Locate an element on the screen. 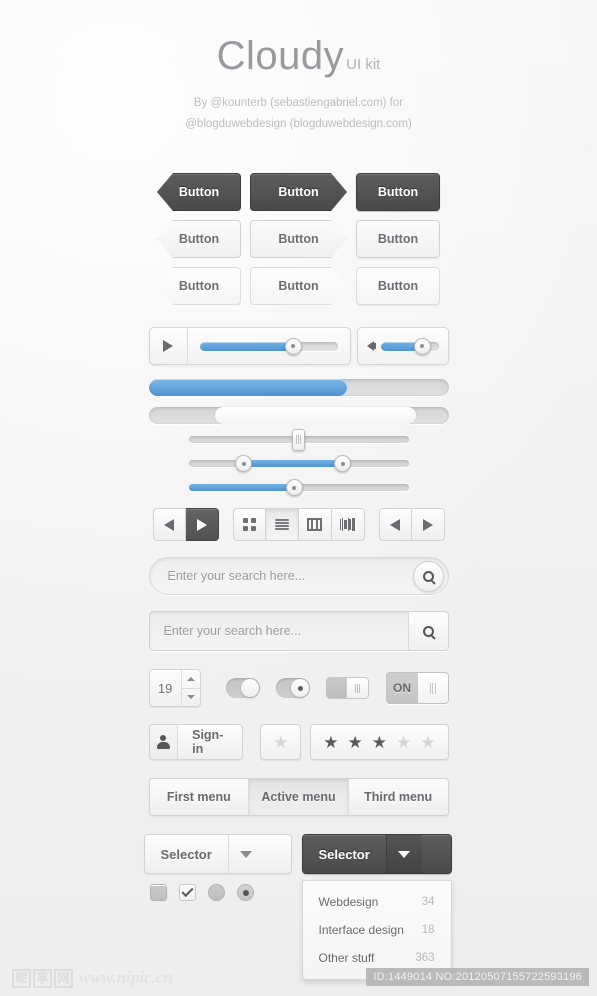 The image size is (597, 996). search-icon is located at coordinates (428, 576).